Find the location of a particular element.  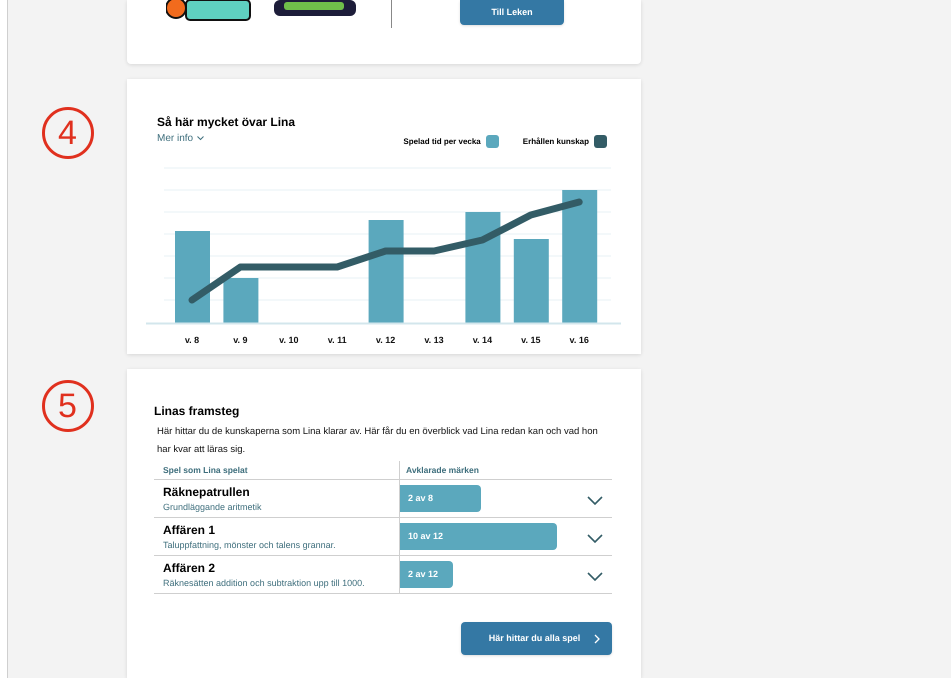

more-info-toggle: Mer info is located at coordinates (180, 138).